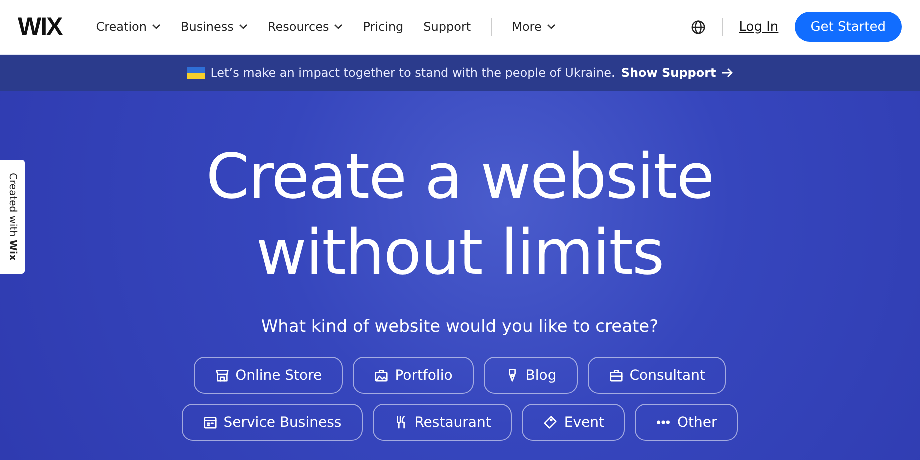 This screenshot has height=460, width=920. I want to click on nav-menu-item: Pricing, so click(383, 27).